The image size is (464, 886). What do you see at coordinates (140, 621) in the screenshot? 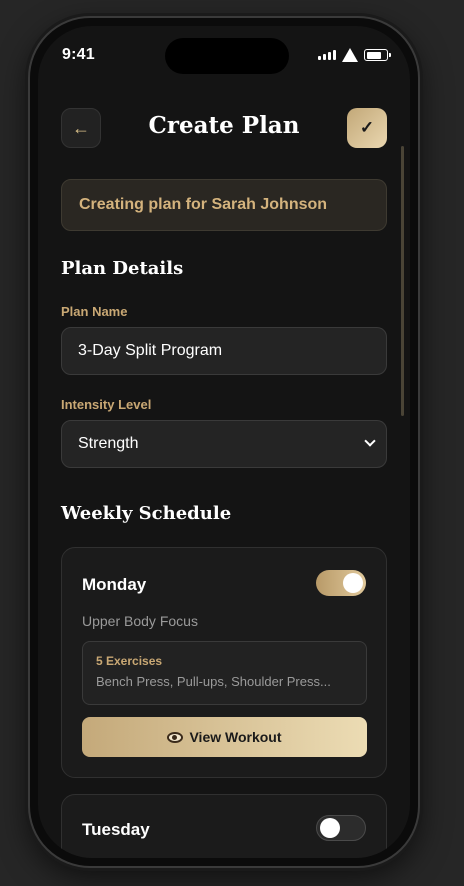
I see `day-focus: Upper Body Focus` at bounding box center [140, 621].